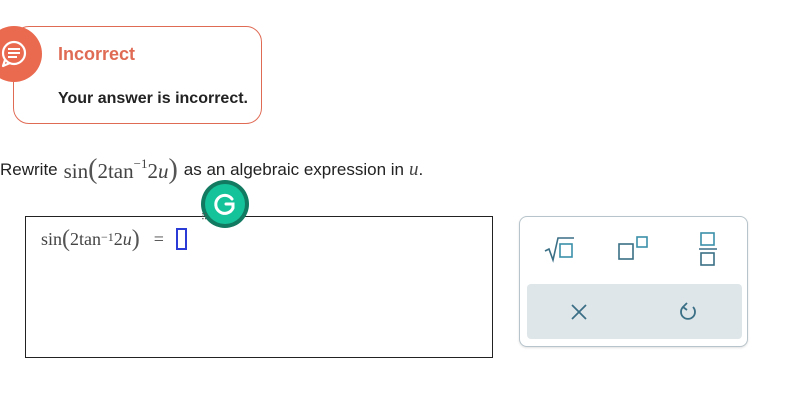  Describe the element at coordinates (181, 239) in the screenshot. I see `answer-slot` at that location.